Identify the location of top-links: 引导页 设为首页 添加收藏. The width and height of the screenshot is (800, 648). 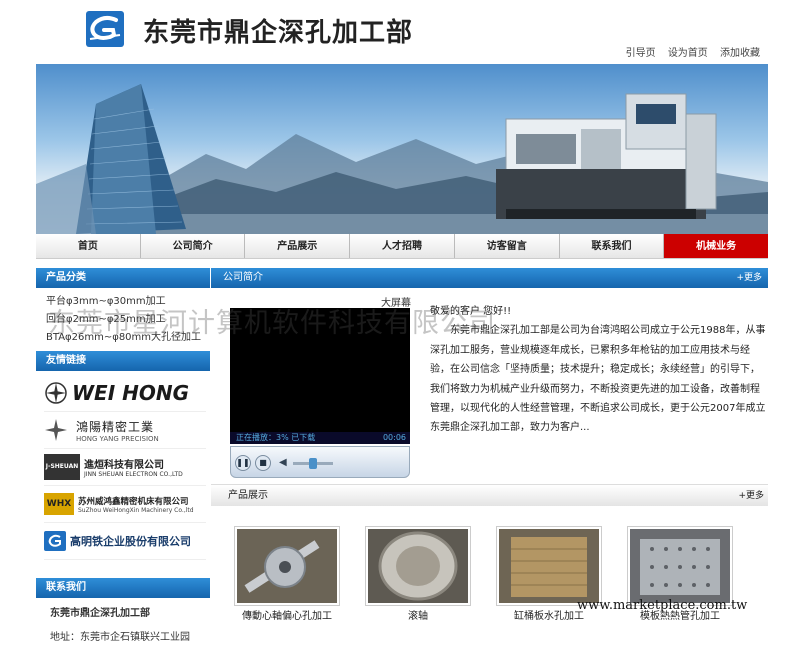
(688, 51).